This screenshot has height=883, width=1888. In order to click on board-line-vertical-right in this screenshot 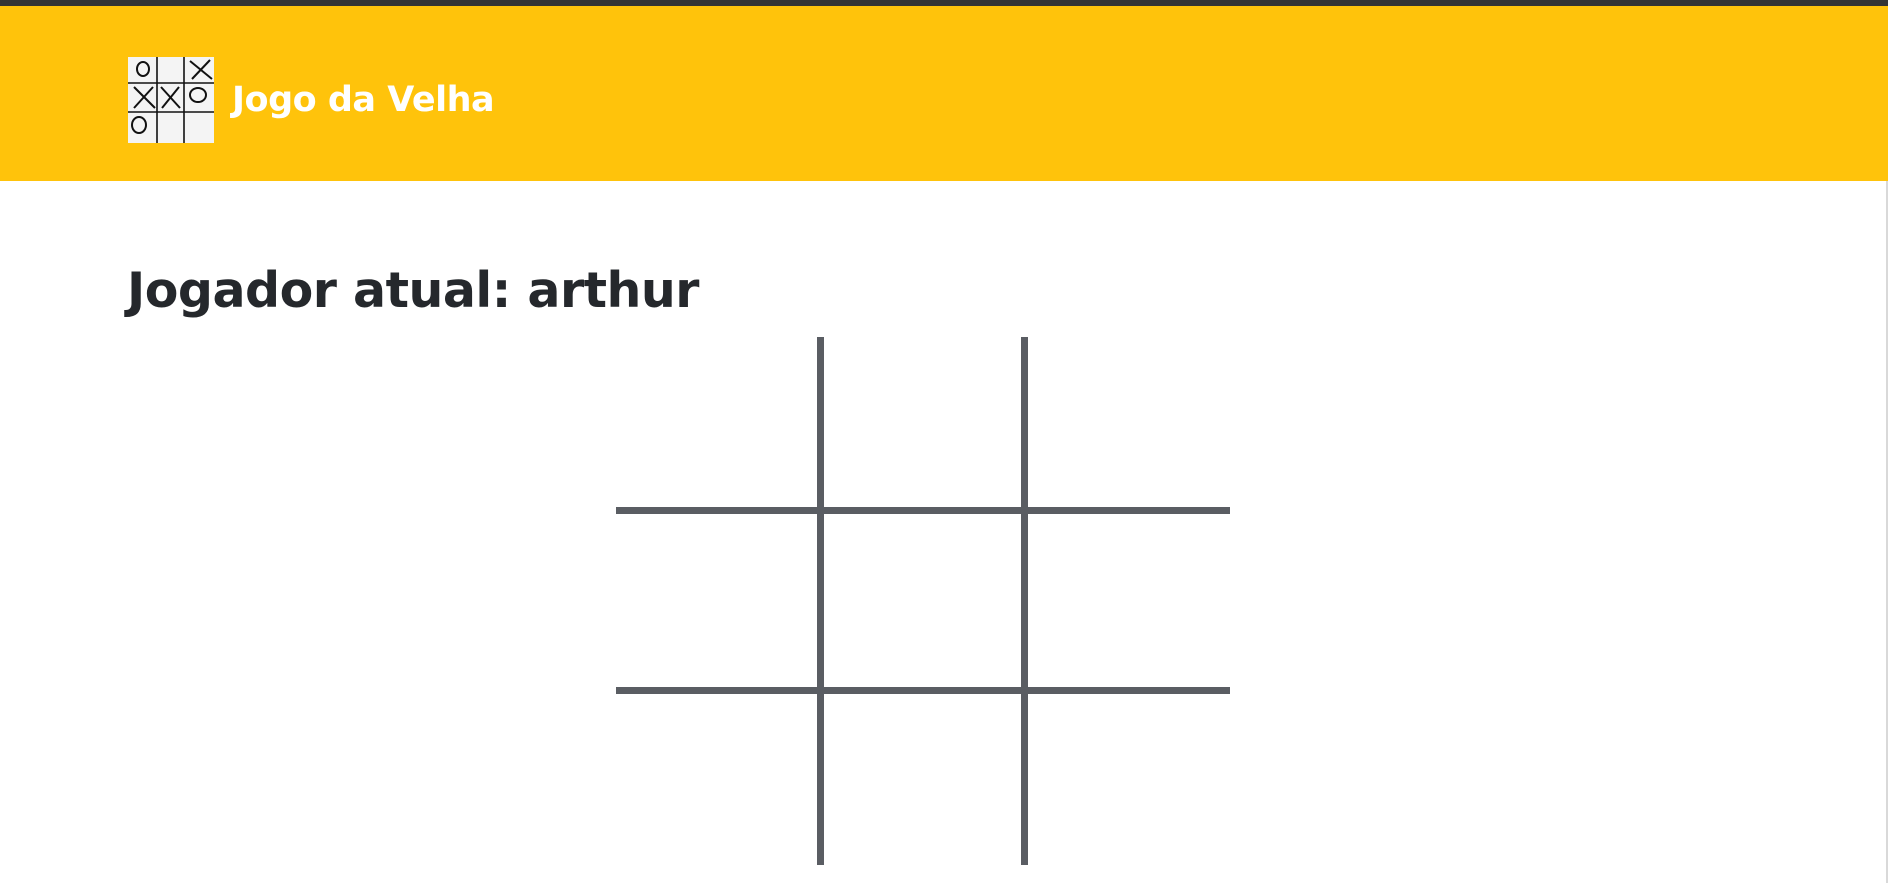, I will do `click(1024, 601)`.